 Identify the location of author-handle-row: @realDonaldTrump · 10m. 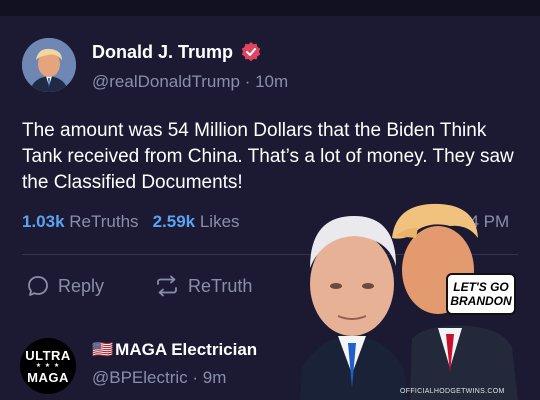
(190, 82).